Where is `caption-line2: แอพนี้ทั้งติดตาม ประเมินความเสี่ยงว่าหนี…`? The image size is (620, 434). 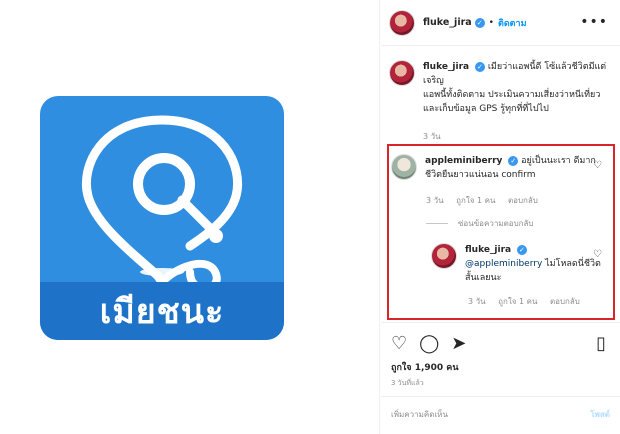 caption-line2: แอพนี้ทั้งติดตาม ประเมินความเสี่ยงว่าหนี… is located at coordinates (512, 95).